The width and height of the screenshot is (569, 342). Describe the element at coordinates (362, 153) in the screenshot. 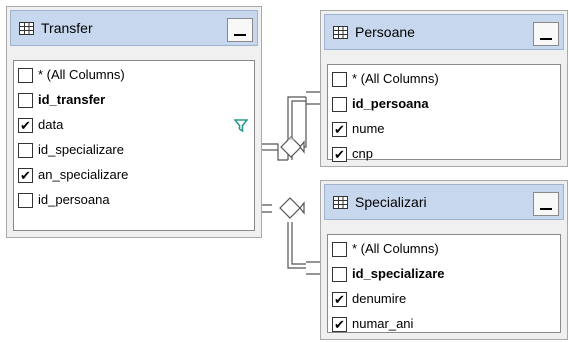

I see `column-label: cnp` at that location.